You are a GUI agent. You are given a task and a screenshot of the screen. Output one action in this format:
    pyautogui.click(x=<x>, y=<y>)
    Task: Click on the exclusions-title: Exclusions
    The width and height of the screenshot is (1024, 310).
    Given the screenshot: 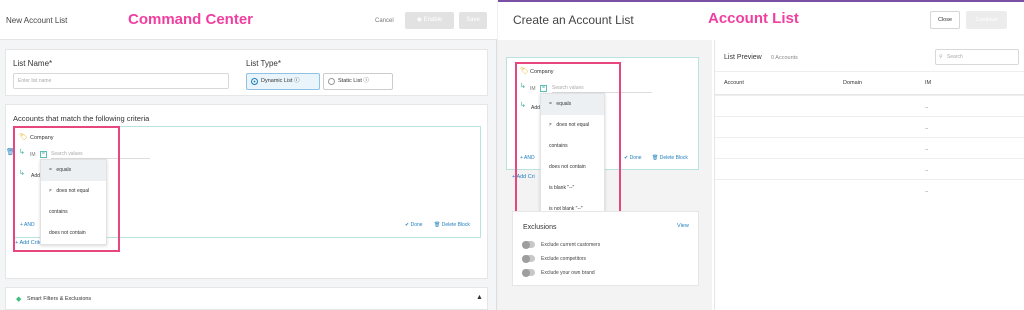 What is the action you would take?
    pyautogui.click(x=540, y=227)
    